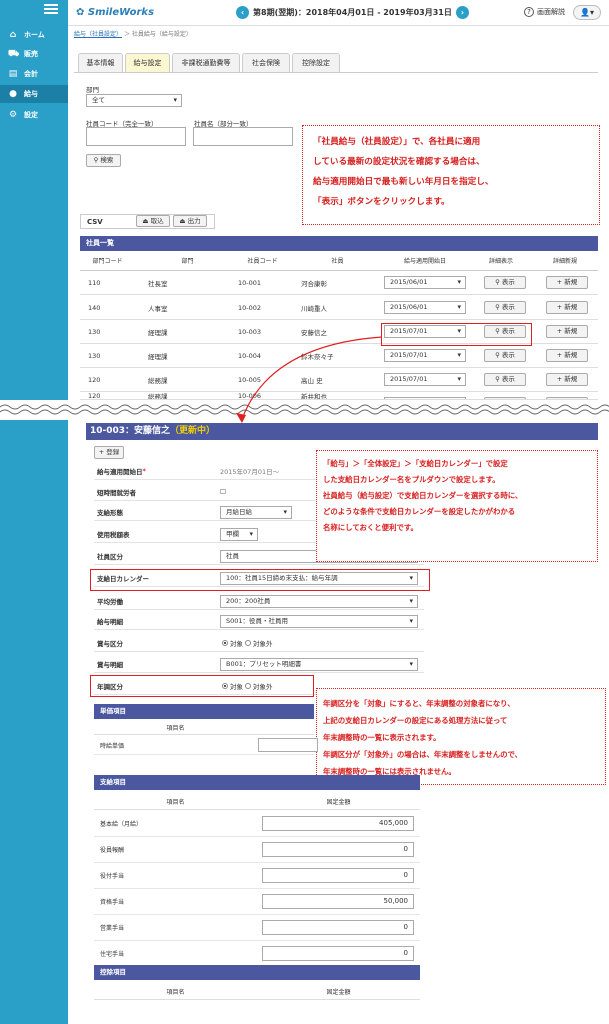  Describe the element at coordinates (121, 824) in the screenshot. I see `pay-item-name: 基本給（月給）` at that location.